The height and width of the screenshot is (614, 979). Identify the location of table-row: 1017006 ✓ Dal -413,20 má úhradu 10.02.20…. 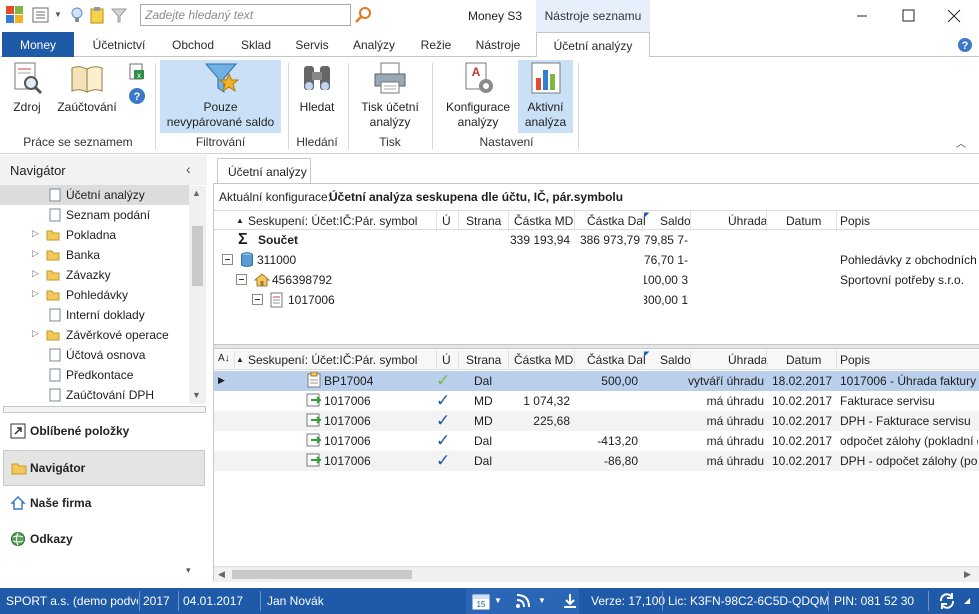
(596, 441).